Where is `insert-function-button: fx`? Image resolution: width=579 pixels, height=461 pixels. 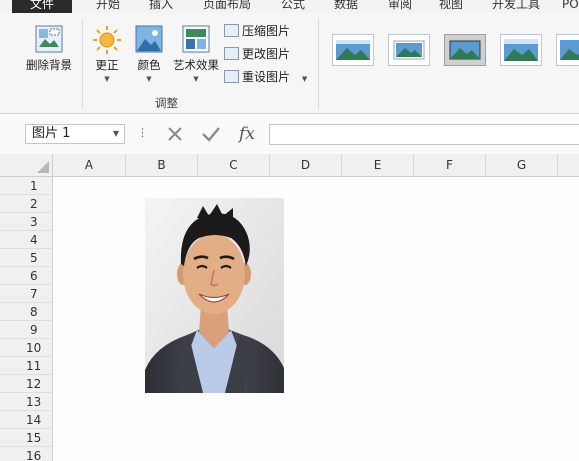 insert-function-button: fx is located at coordinates (247, 134).